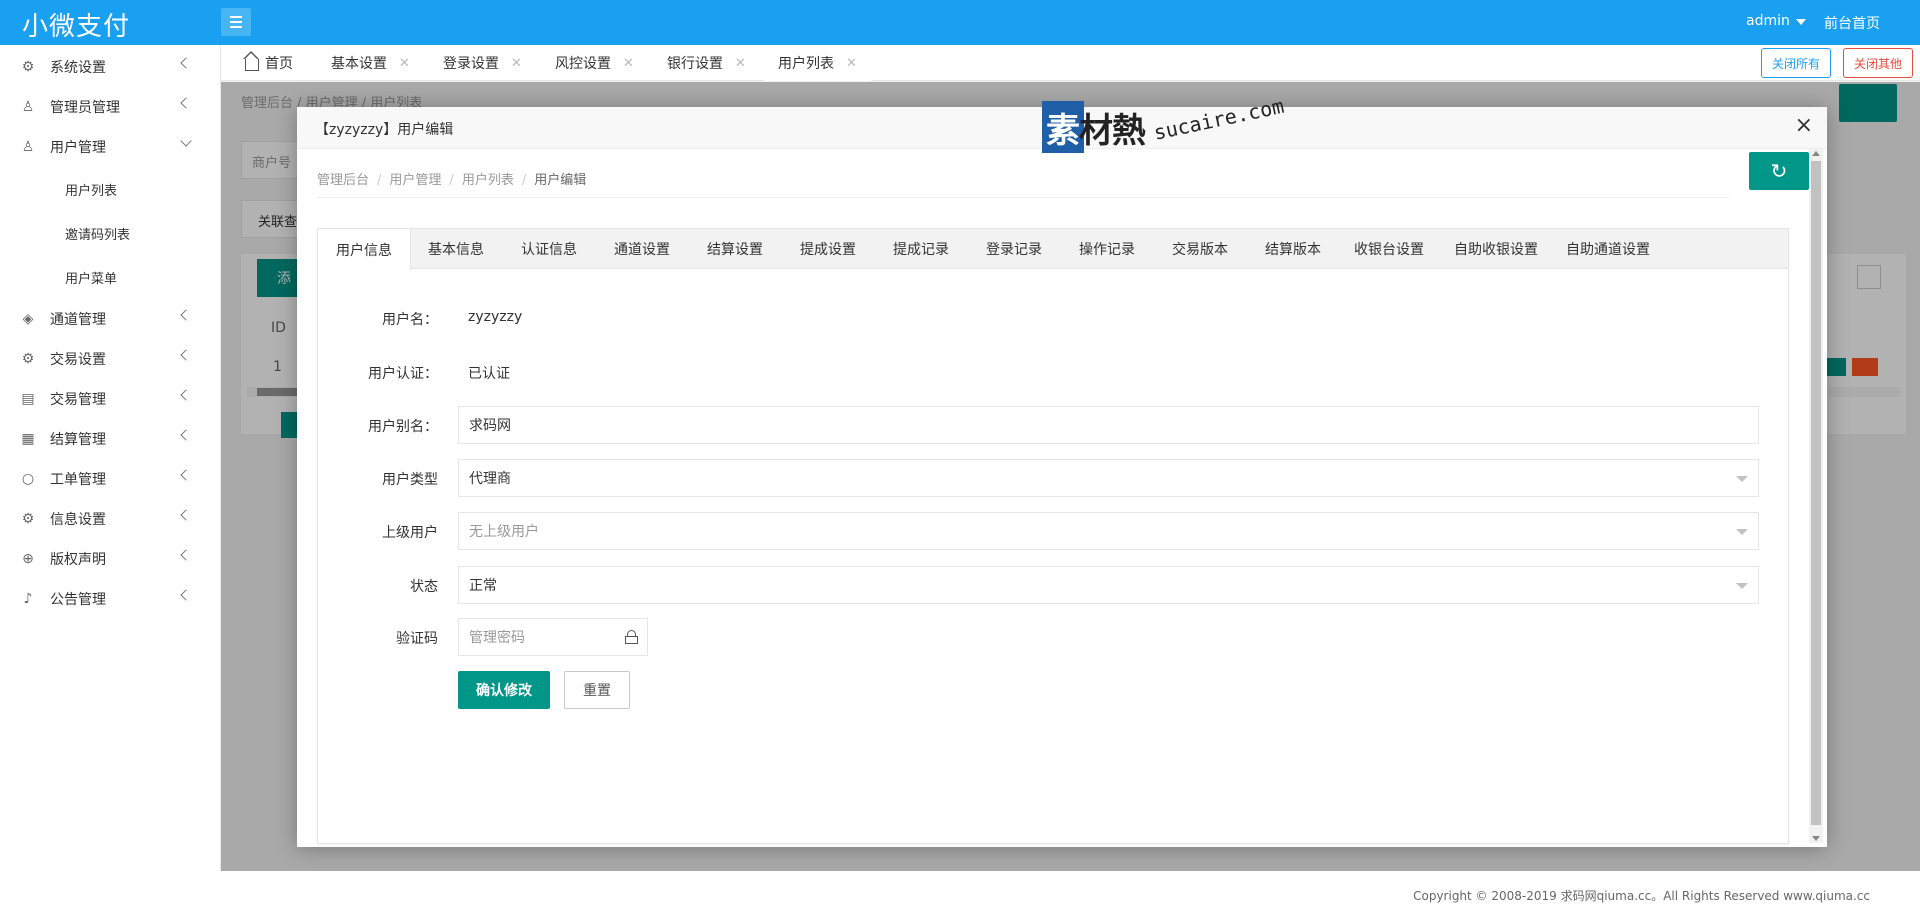 The height and width of the screenshot is (915, 1920). What do you see at coordinates (110, 107) in the screenshot?
I see `sidebar-item-admin-management: ♙ 管理员管理` at bounding box center [110, 107].